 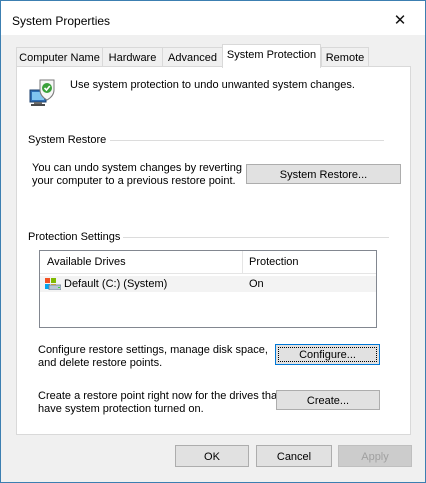 I want to click on cancel-button: Cancel, so click(x=294, y=456).